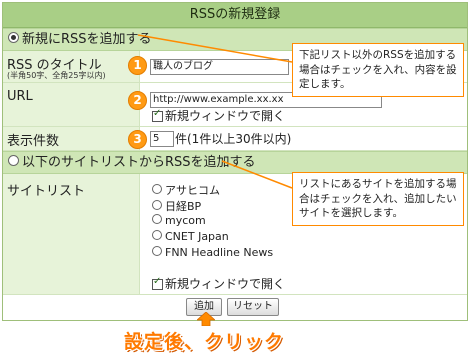 Image resolution: width=470 pixels, height=356 pixels. What do you see at coordinates (206, 319) in the screenshot?
I see `up-arrow-icon` at bounding box center [206, 319].